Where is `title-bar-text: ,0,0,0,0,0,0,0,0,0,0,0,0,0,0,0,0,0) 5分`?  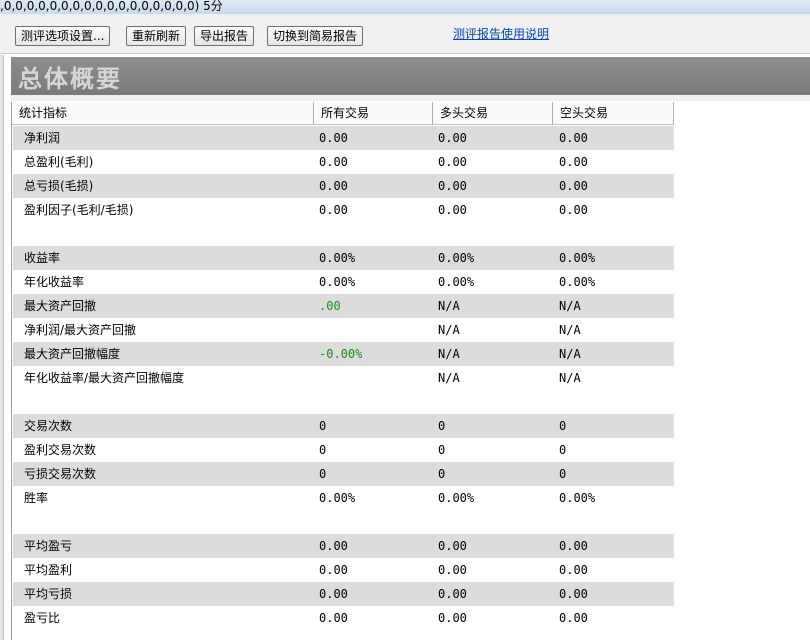
title-bar-text: ,0,0,0,0,0,0,0,0,0,0,0,0,0,0,0,0,0) 5分 is located at coordinates (111, 6).